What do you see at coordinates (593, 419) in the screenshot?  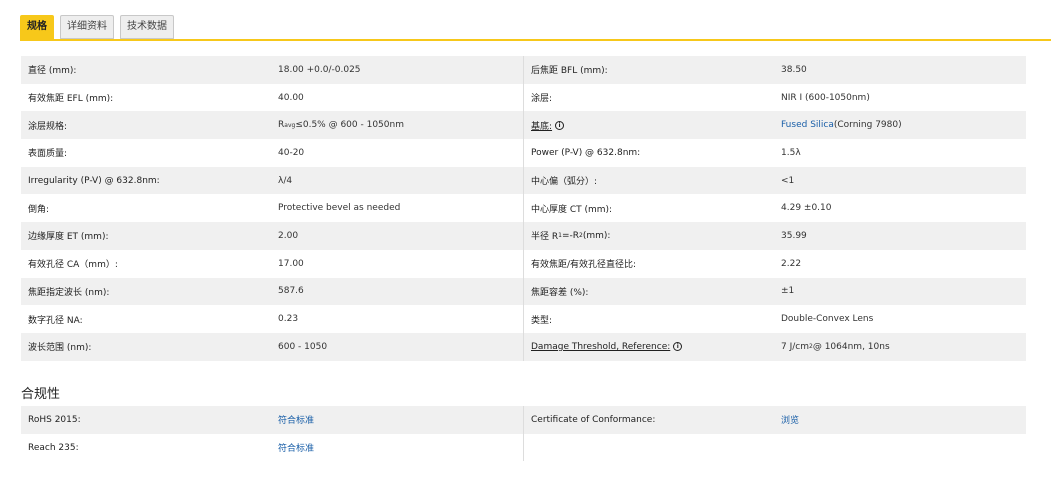 I see `compliance-label: Certificate of Conformance:` at bounding box center [593, 419].